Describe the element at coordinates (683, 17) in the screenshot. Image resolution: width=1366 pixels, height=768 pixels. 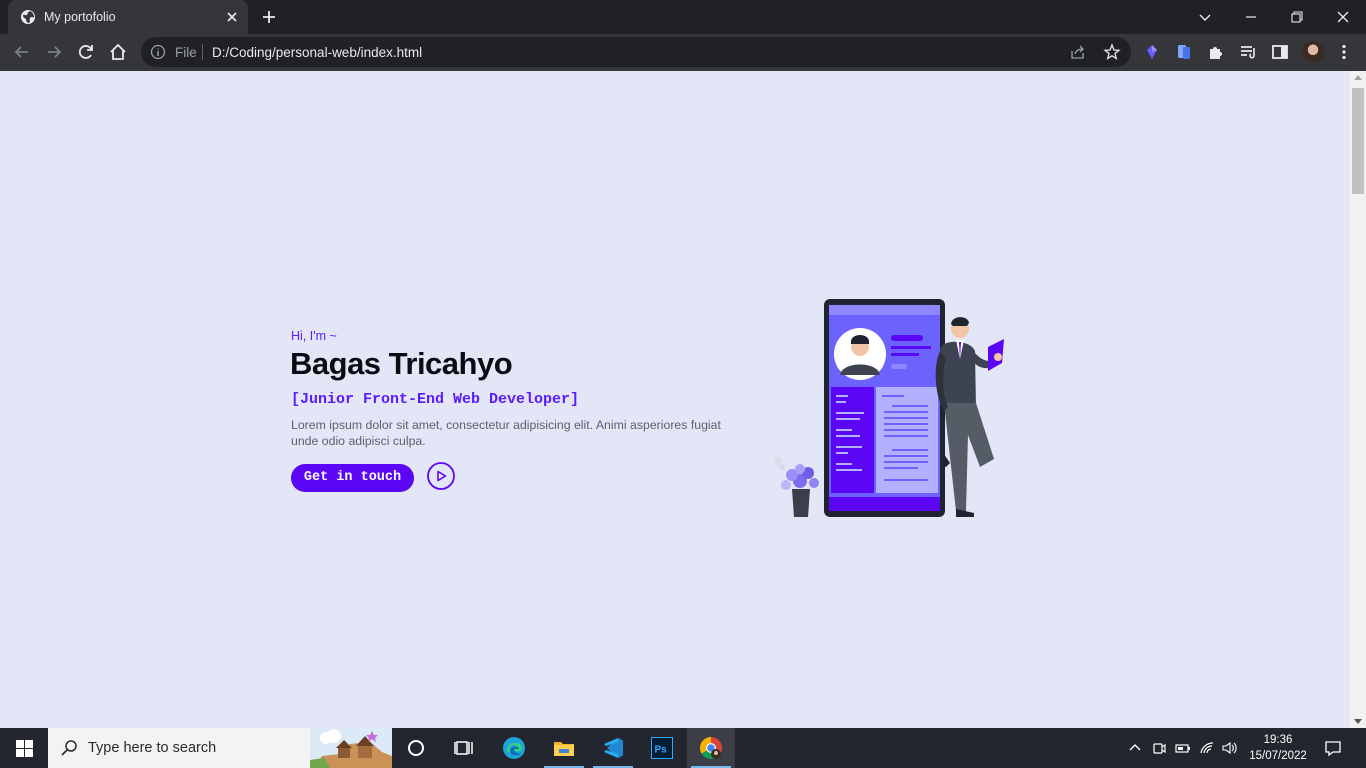
I see `tab-bar: My portofolio` at that location.